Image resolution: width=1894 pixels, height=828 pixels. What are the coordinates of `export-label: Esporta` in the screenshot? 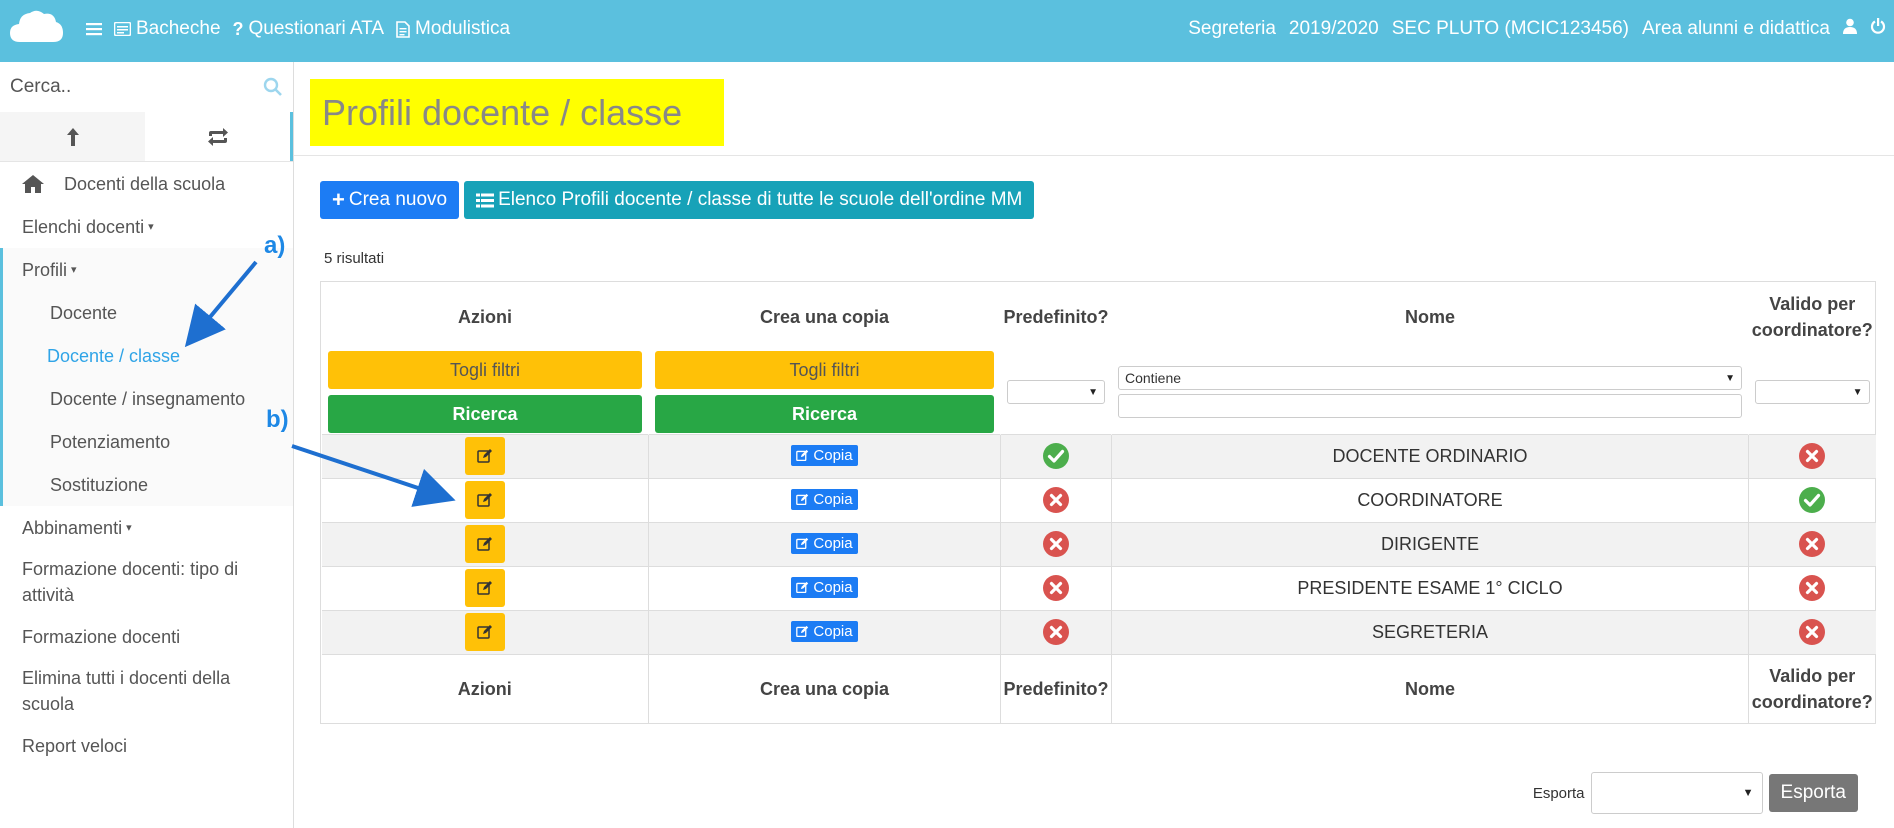 It's located at (1558, 793).